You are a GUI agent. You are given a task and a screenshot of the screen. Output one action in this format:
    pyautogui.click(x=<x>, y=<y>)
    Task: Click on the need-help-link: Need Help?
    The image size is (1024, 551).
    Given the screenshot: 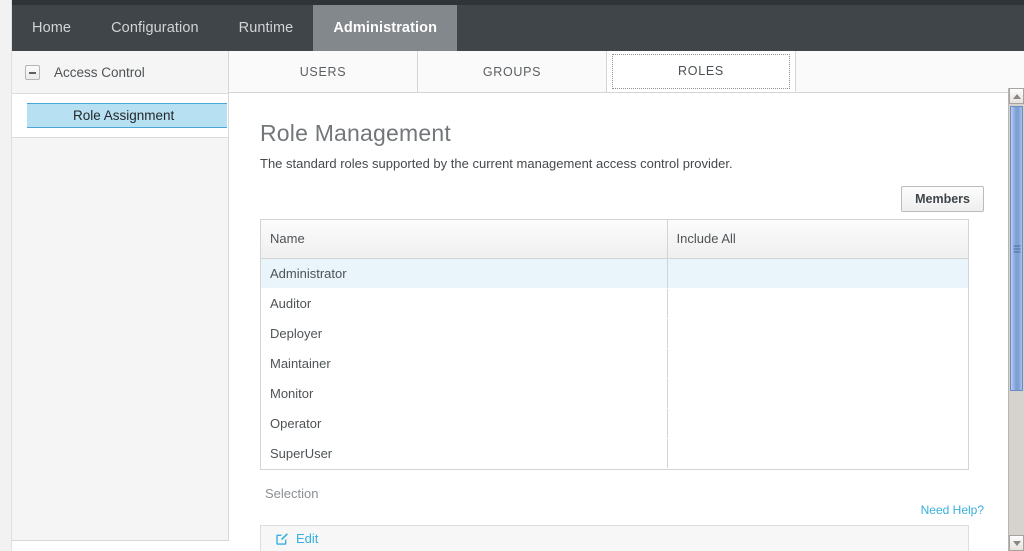 What is the action you would take?
    pyautogui.click(x=952, y=510)
    